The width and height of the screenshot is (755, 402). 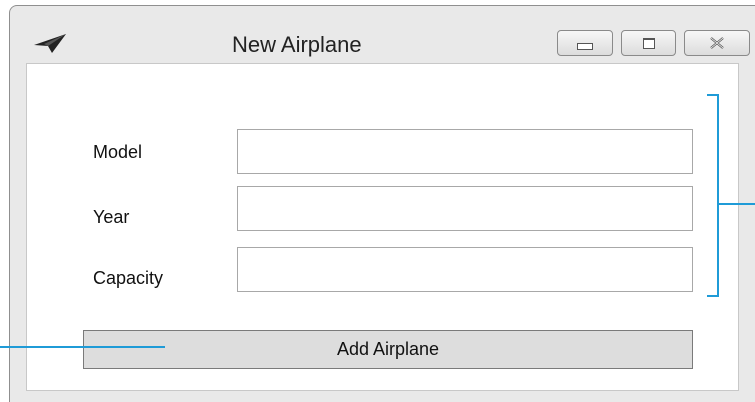 I want to click on close-icon, so click(x=717, y=43).